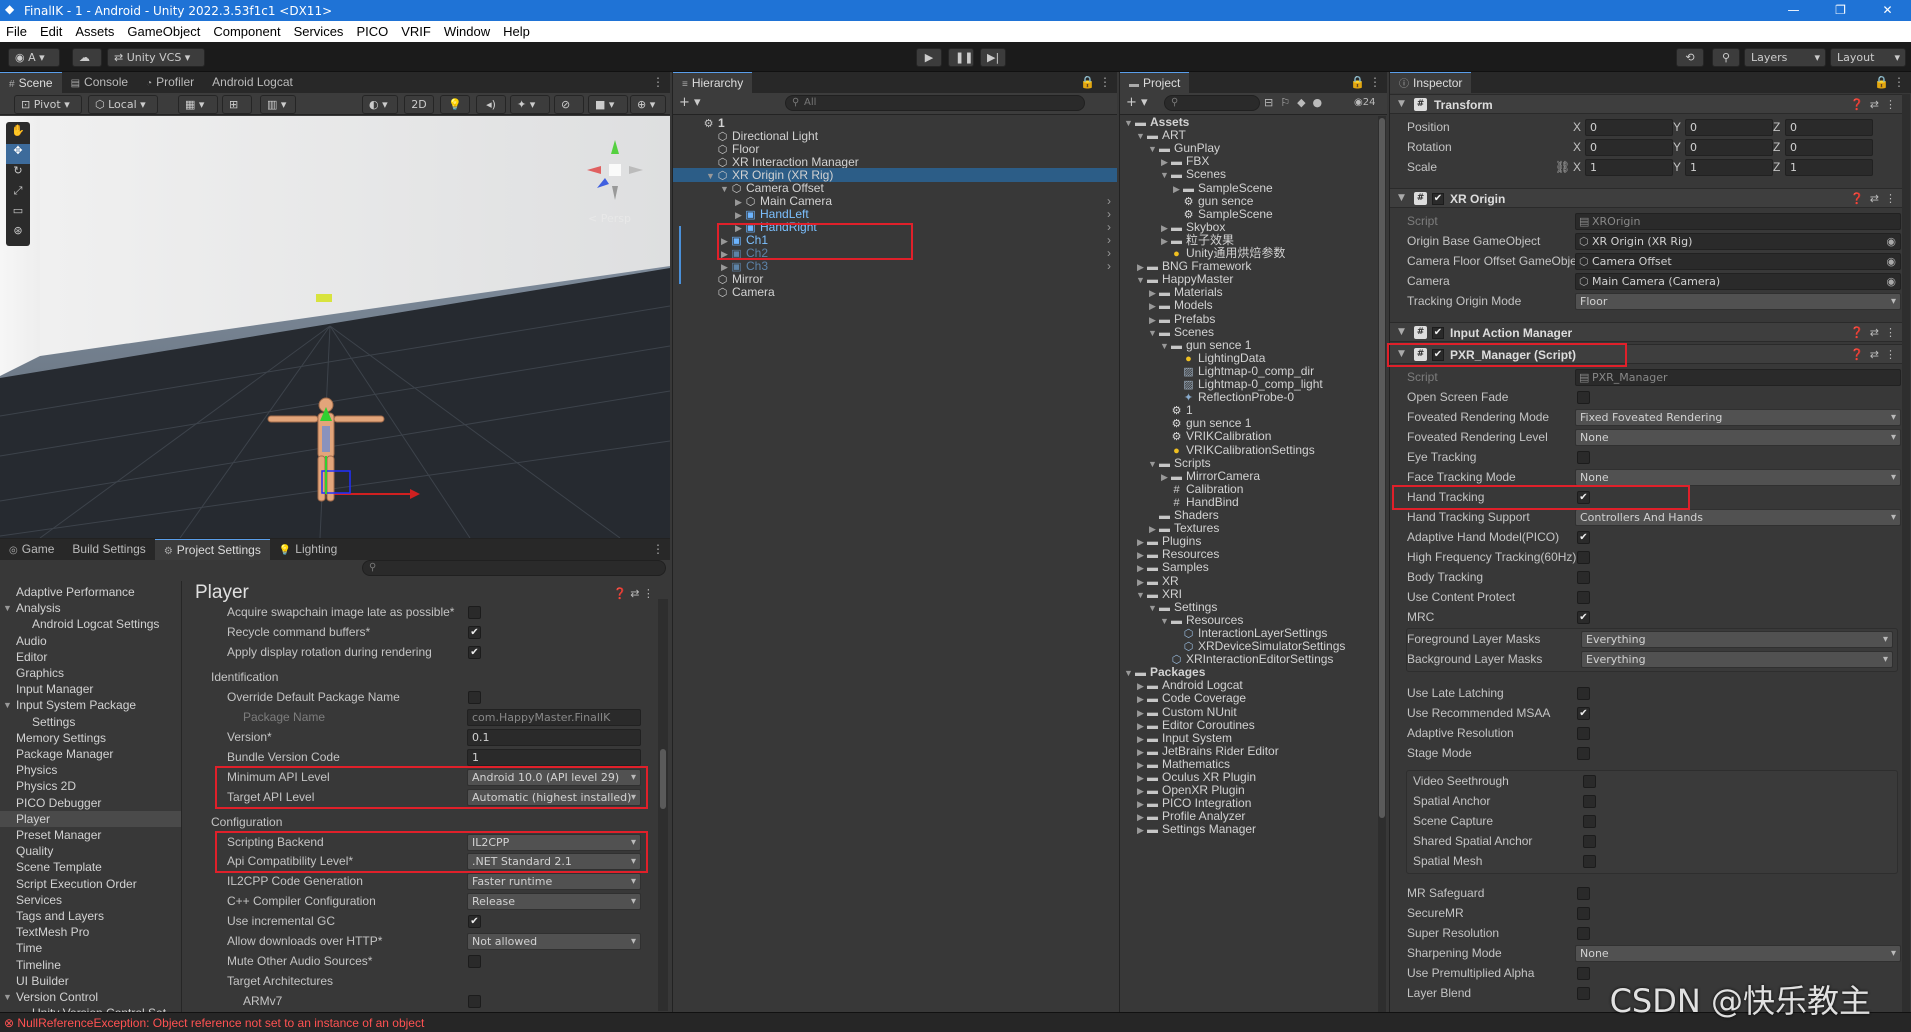  Describe the element at coordinates (554, 861) in the screenshot. I see `api-compat-dropdown: .NET Standard 2.1` at that location.